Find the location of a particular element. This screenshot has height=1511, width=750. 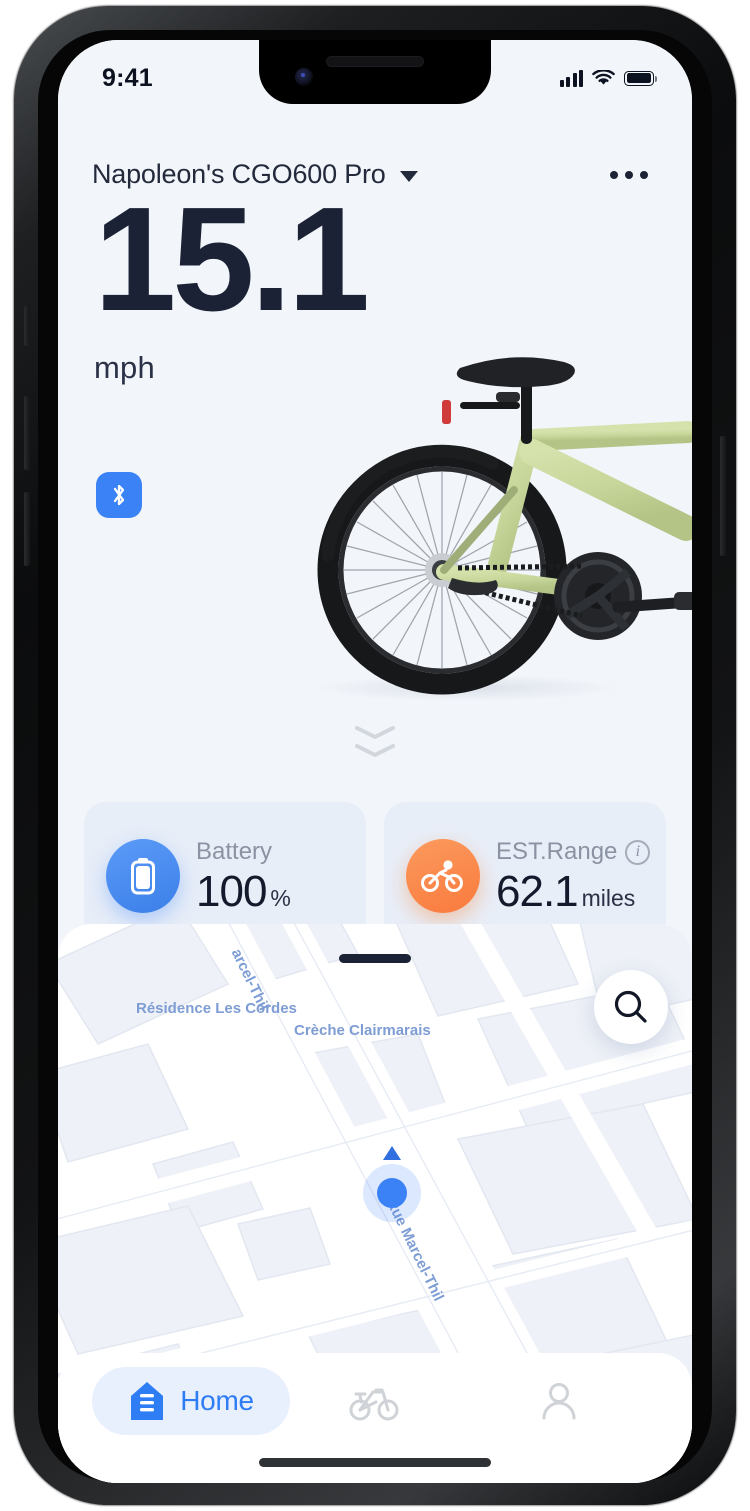

bluetooth-icon is located at coordinates (119, 495).